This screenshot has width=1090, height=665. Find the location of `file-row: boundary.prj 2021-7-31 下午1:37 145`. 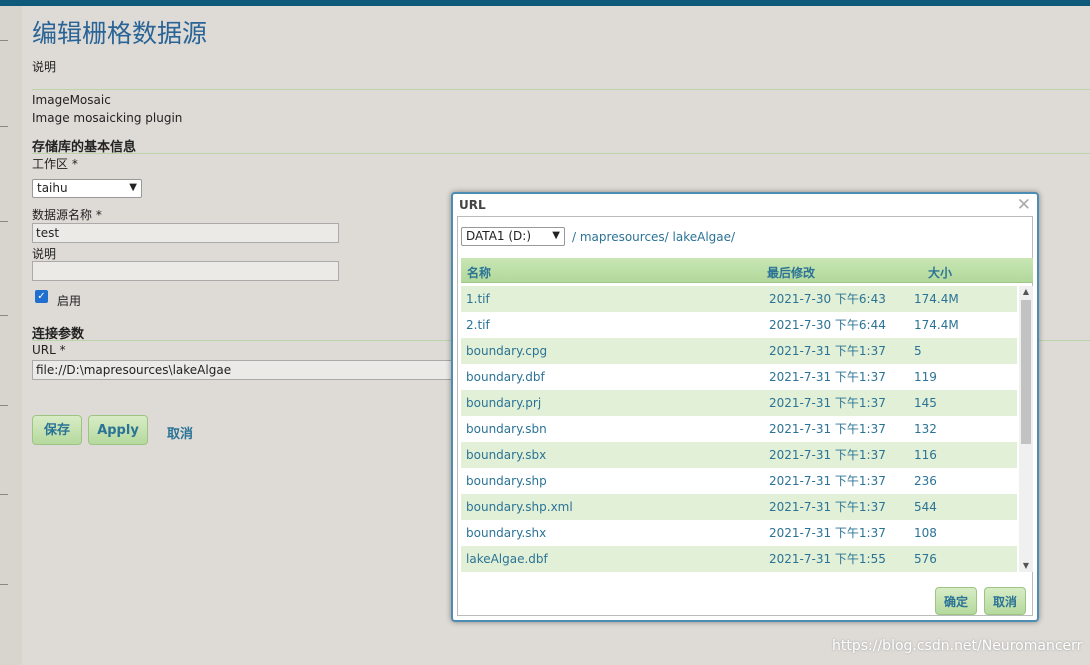

file-row: boundary.prj 2021-7-31 下午1:37 145 is located at coordinates (739, 403).